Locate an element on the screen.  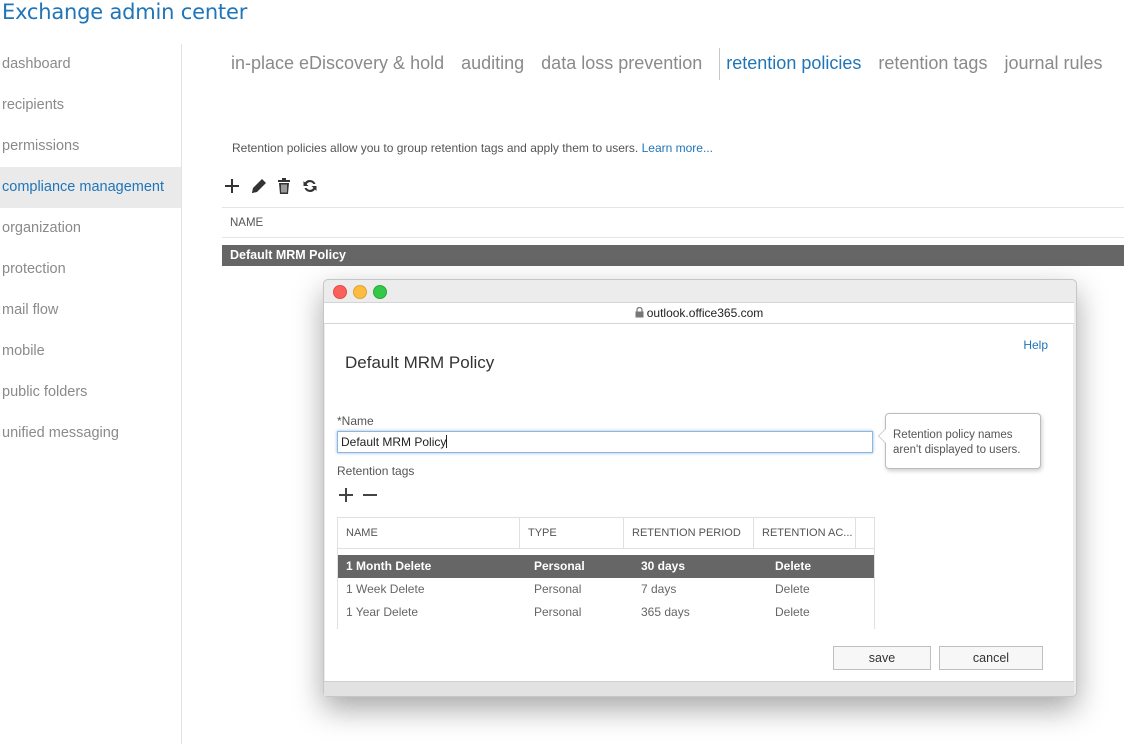
column-header-name: NAME is located at coordinates (429, 533).